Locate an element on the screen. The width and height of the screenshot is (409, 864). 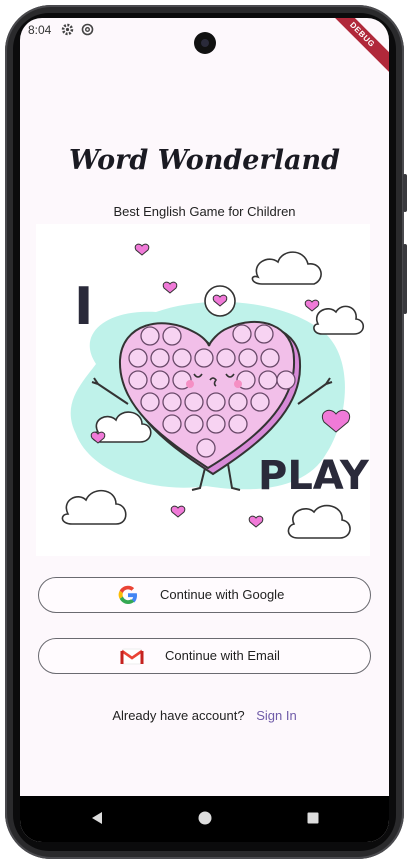
continue-email-button: Continue with Email is located at coordinates (204, 656).